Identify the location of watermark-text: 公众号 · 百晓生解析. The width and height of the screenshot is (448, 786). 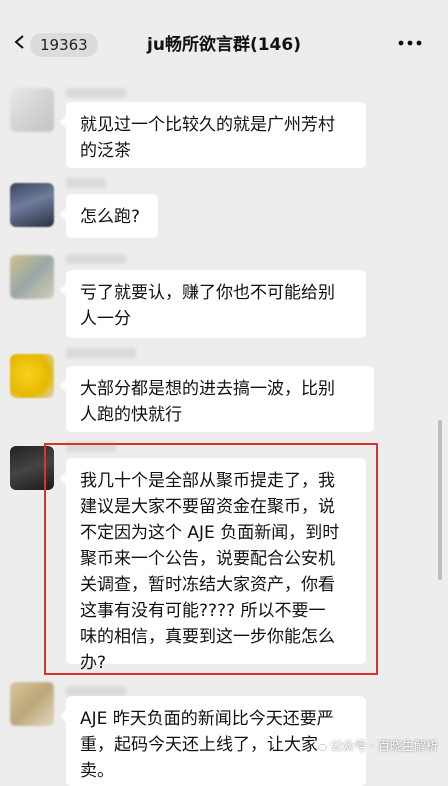
(384, 746).